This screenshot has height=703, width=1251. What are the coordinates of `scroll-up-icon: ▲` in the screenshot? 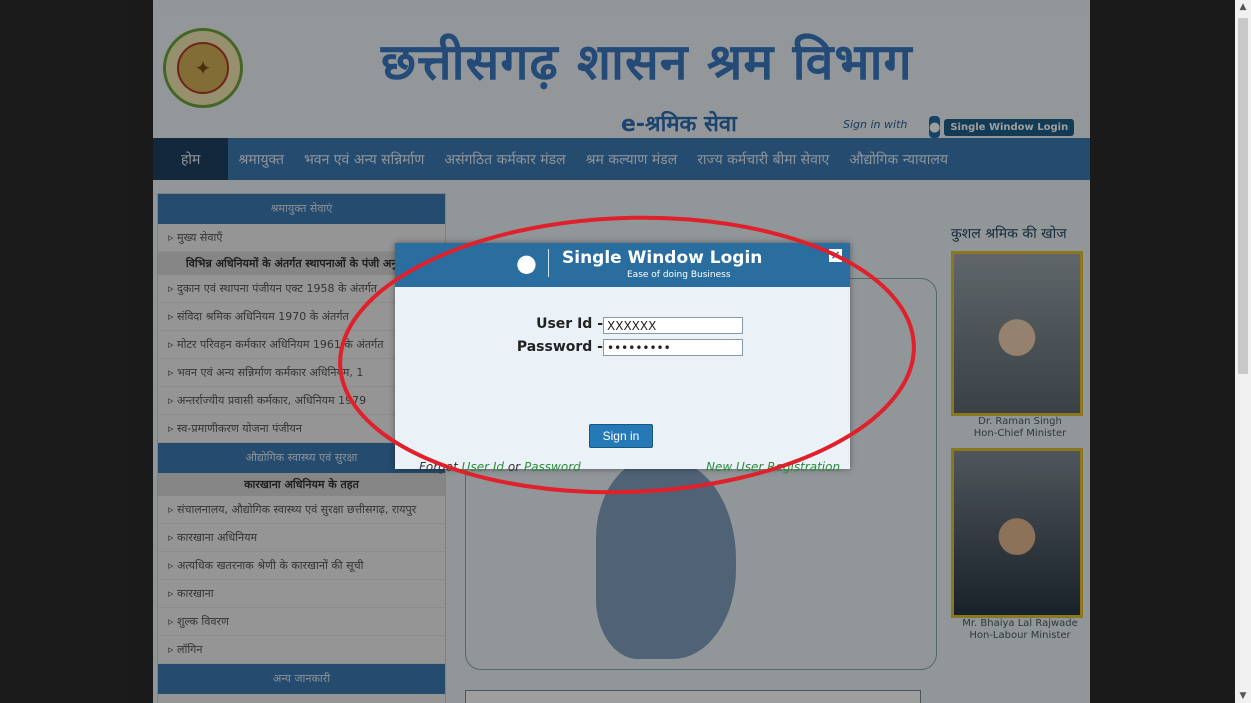 It's located at (1243, 7).